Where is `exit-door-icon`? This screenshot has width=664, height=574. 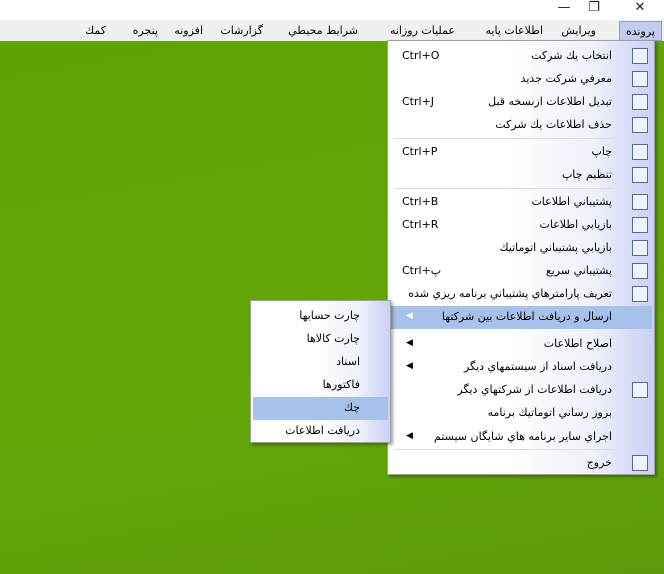
exit-door-icon is located at coordinates (640, 463).